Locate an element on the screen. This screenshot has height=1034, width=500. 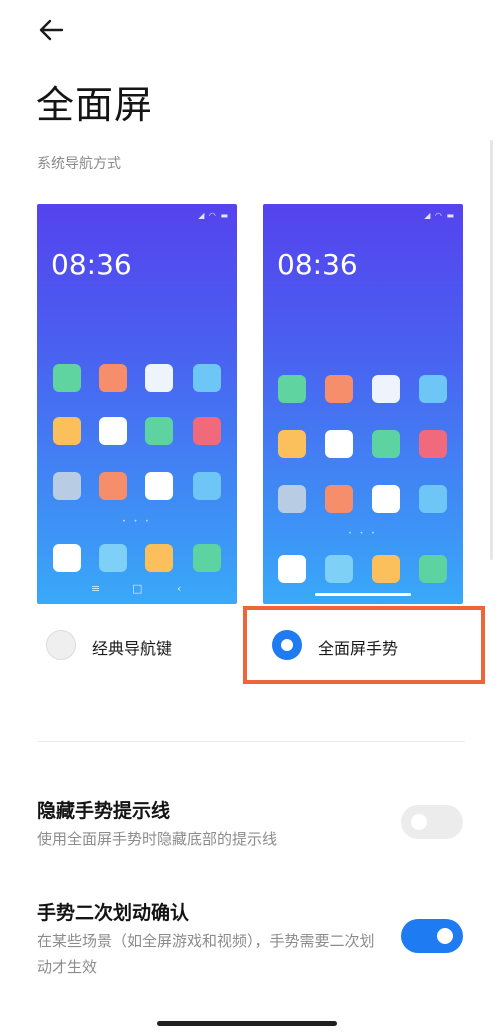
menu-key-icon: ≡ is located at coordinates (96, 588).